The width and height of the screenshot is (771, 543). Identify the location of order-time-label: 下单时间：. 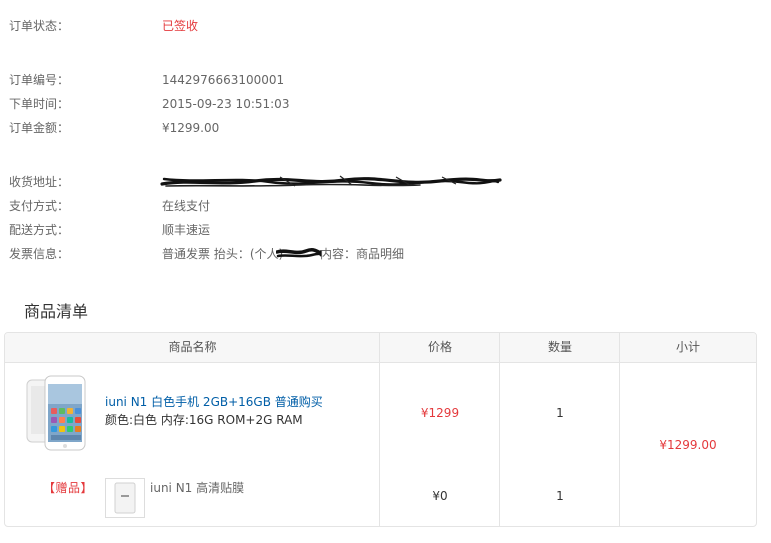
(39, 104).